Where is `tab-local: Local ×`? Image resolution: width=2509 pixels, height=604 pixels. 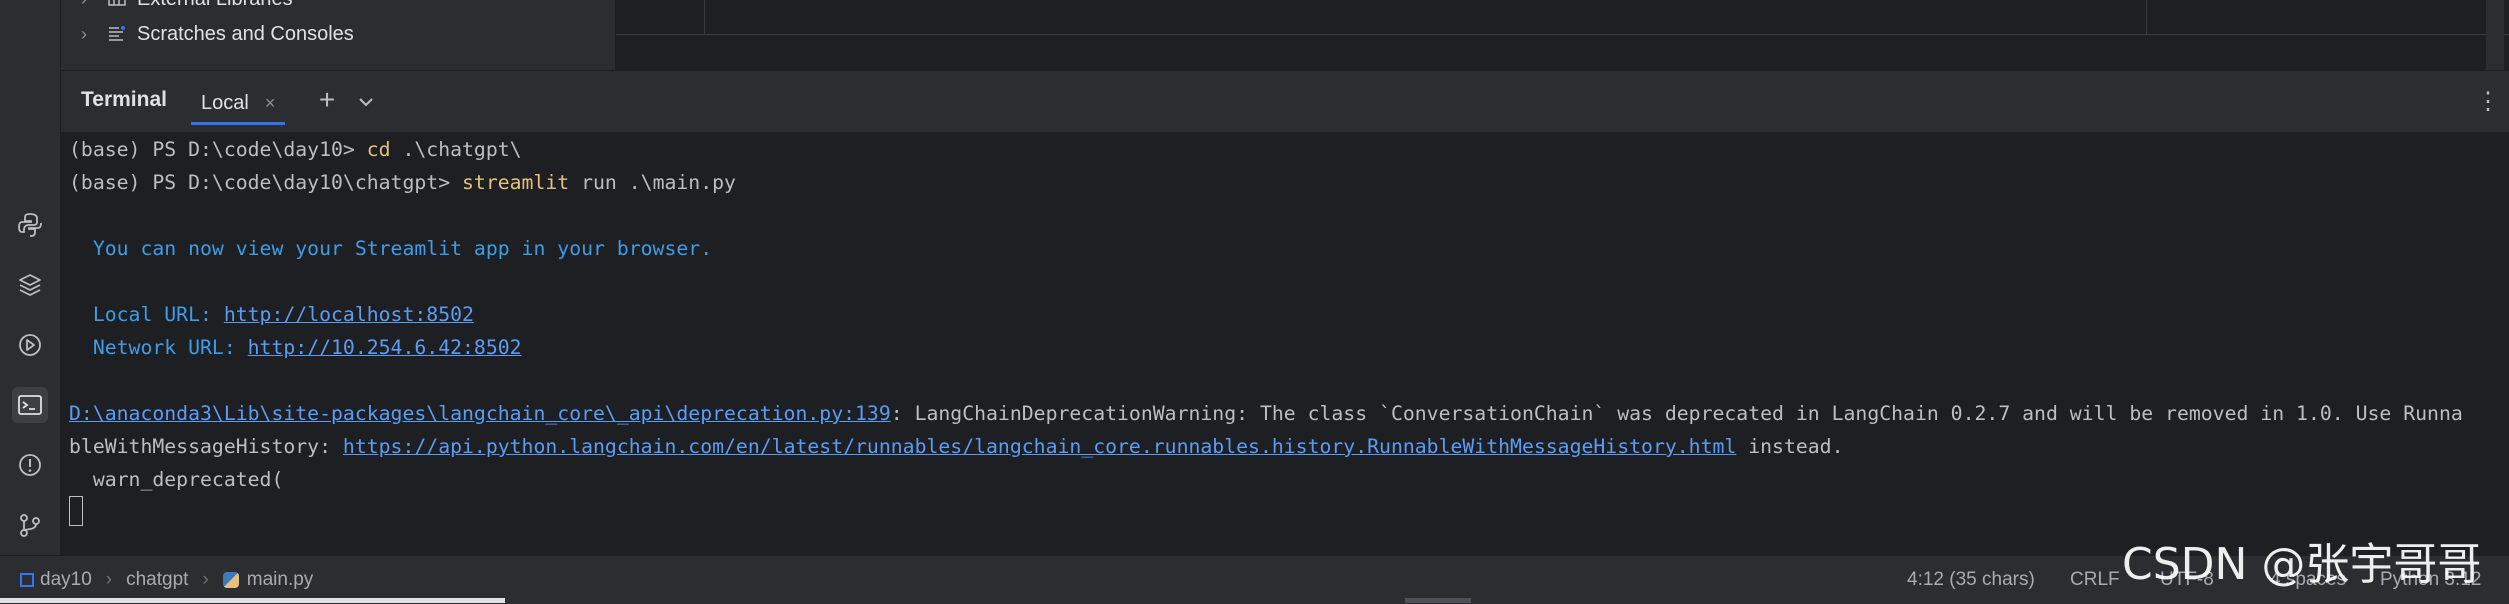
tab-local: Local × is located at coordinates (238, 103).